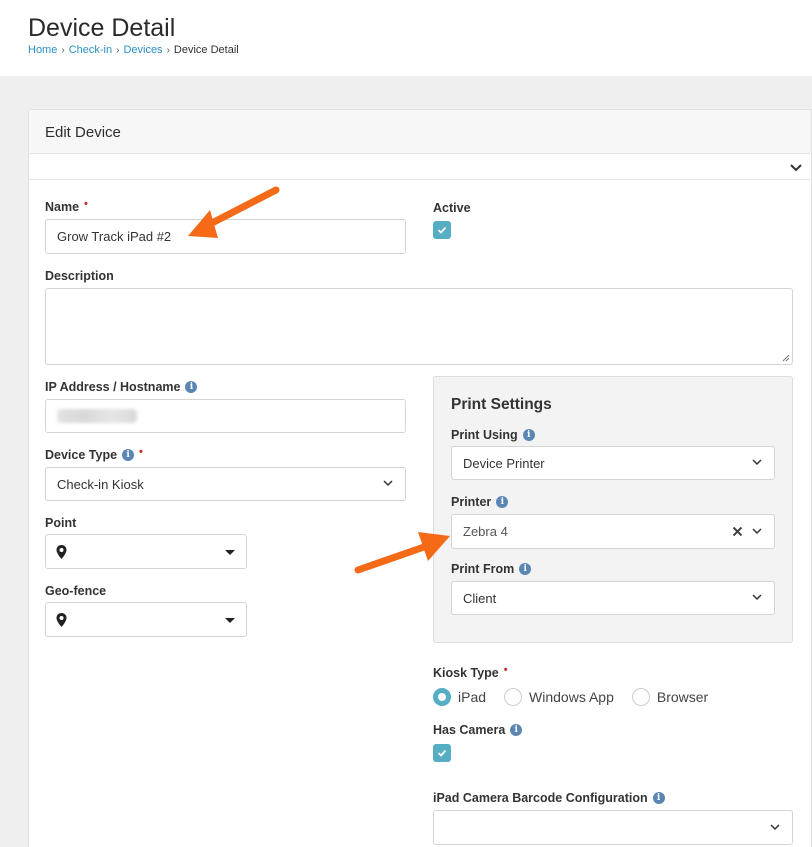  What do you see at coordinates (485, 531) in the screenshot?
I see `printer-value: Zebra 4` at bounding box center [485, 531].